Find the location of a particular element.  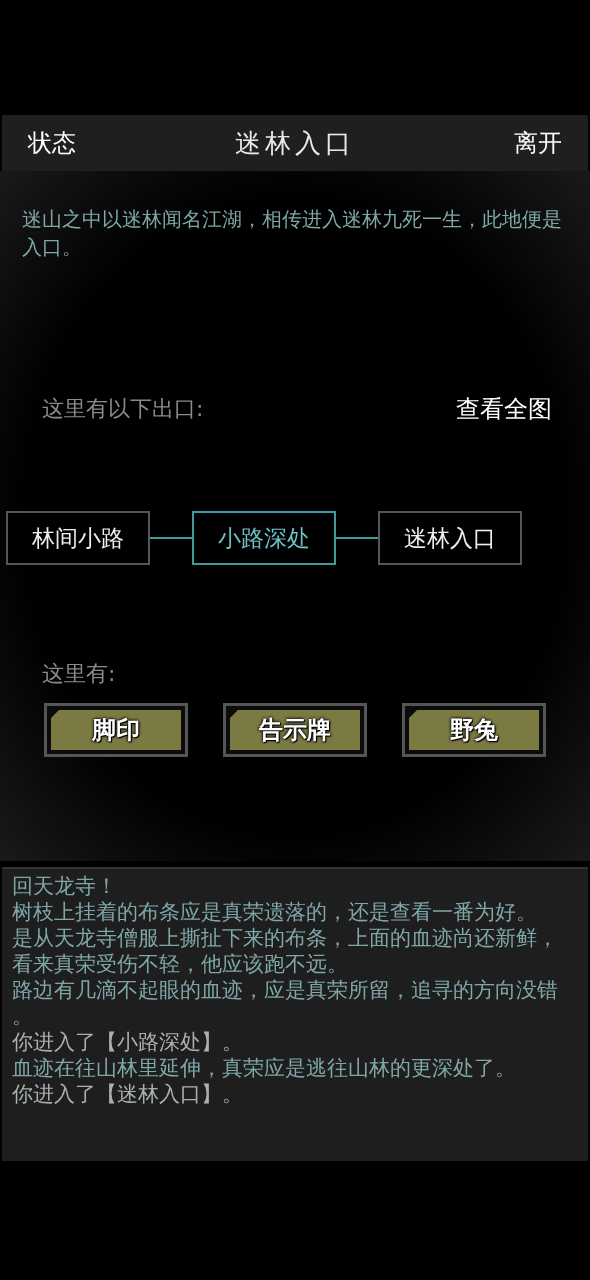

log-message: 树枝上挂着的布条应是真荣遗落的，还是查看一番为好。 is located at coordinates (275, 912).